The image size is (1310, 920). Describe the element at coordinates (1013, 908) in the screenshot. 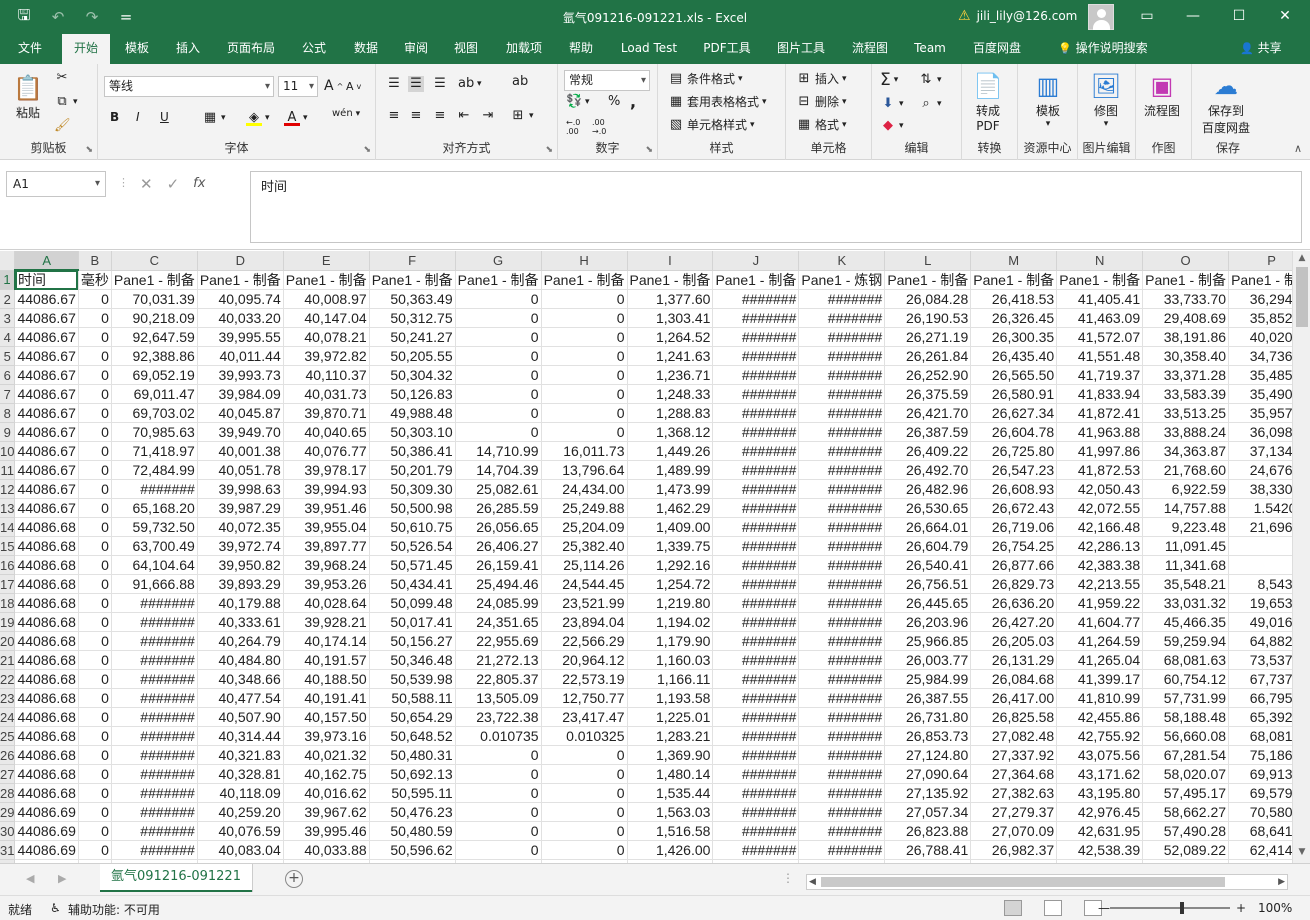

I see `normal-view-icon` at that location.